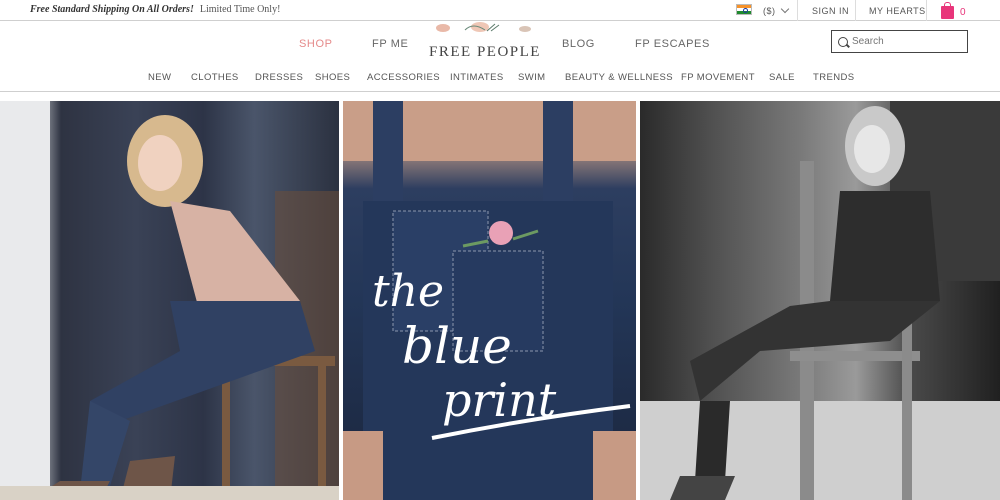 The height and width of the screenshot is (500, 1000). I want to click on nav-shop: SHOP, so click(316, 44).